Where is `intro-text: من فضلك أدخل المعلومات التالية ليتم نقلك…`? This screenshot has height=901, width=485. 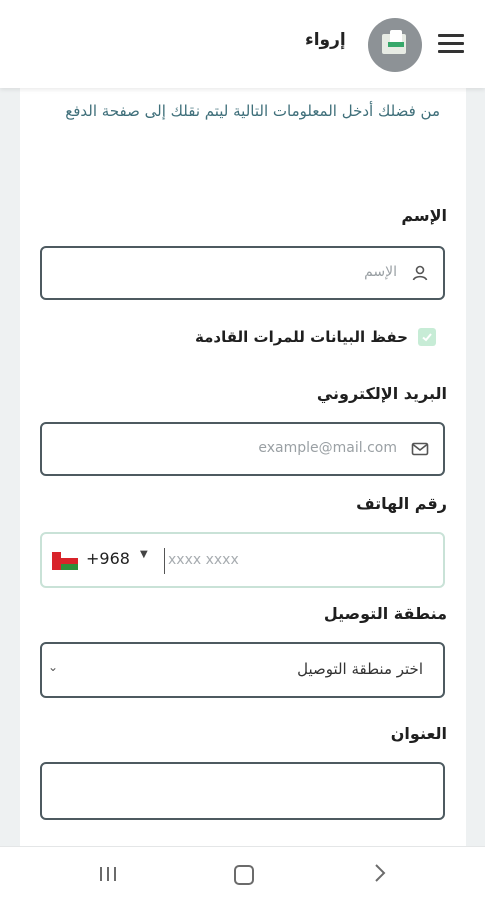 intro-text: من فضلك أدخل المعلومات التالية ليتم نقلك… is located at coordinates (252, 111).